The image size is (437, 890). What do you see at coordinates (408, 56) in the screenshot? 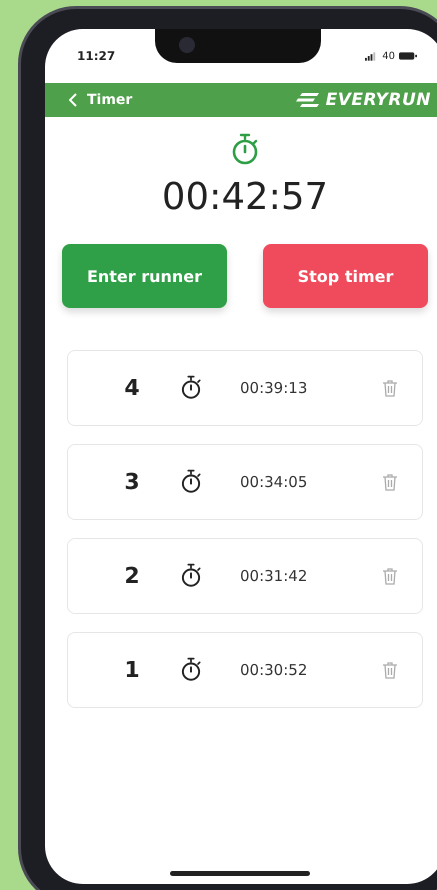
I see `battery-icon` at bounding box center [408, 56].